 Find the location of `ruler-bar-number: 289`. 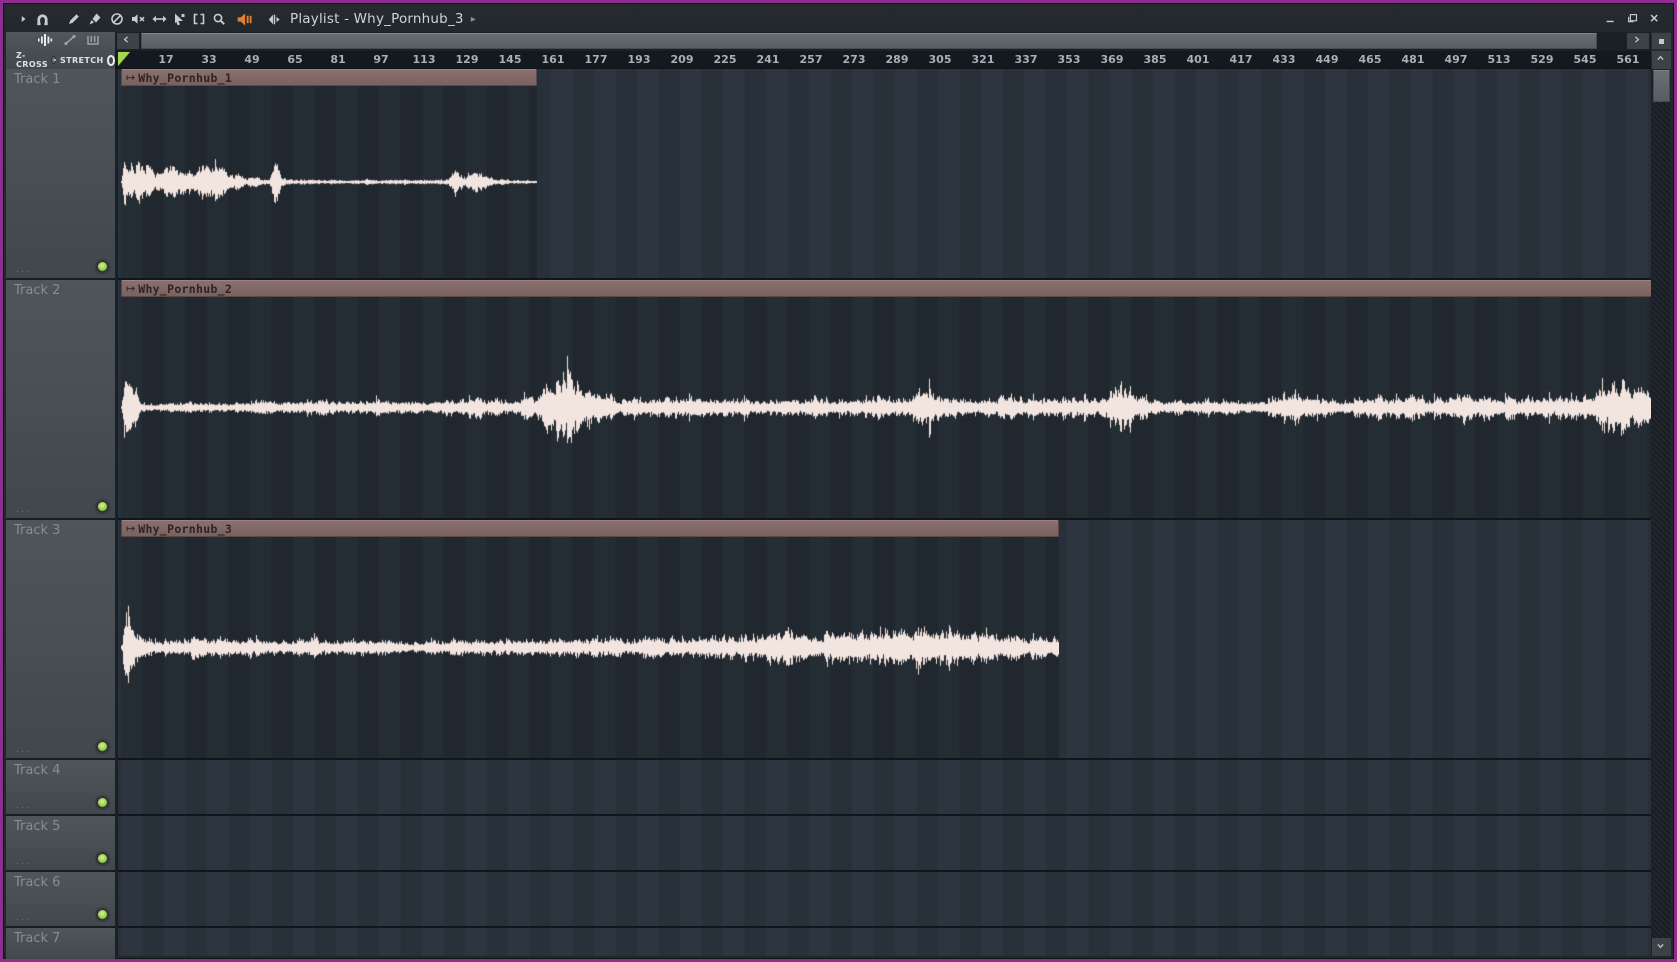

ruler-bar-number: 289 is located at coordinates (897, 59).